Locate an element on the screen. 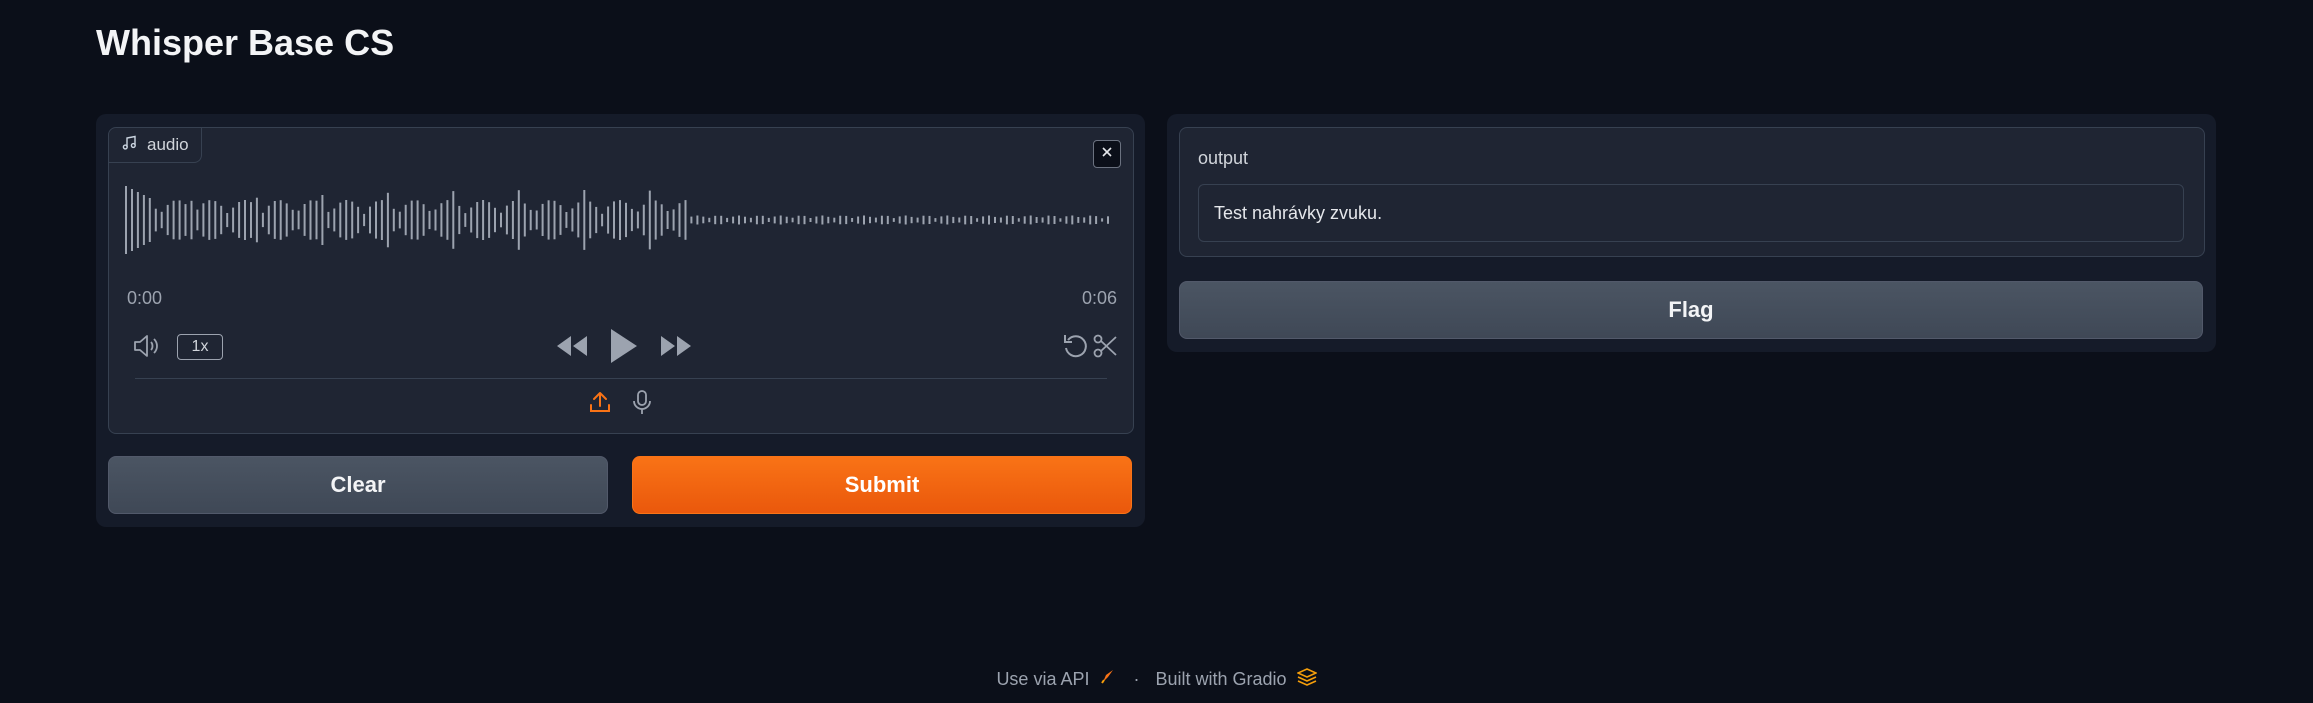  playback-speed-button: 1x is located at coordinates (200, 347).